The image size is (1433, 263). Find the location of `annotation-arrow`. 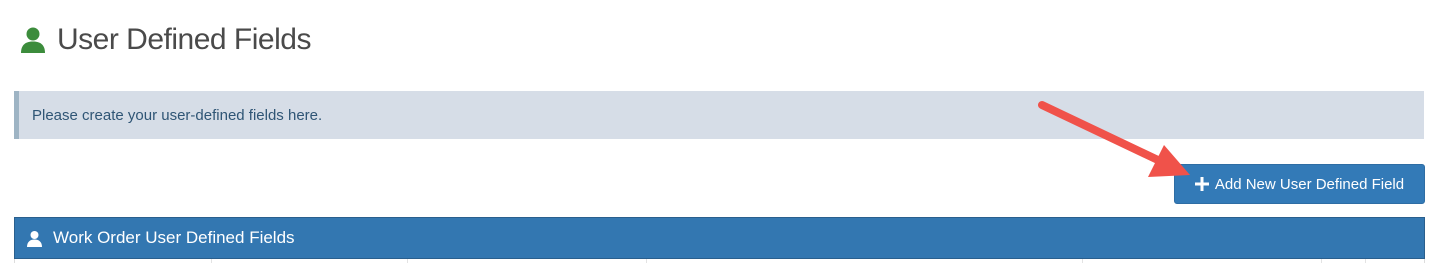

annotation-arrow is located at coordinates (1114, 139).